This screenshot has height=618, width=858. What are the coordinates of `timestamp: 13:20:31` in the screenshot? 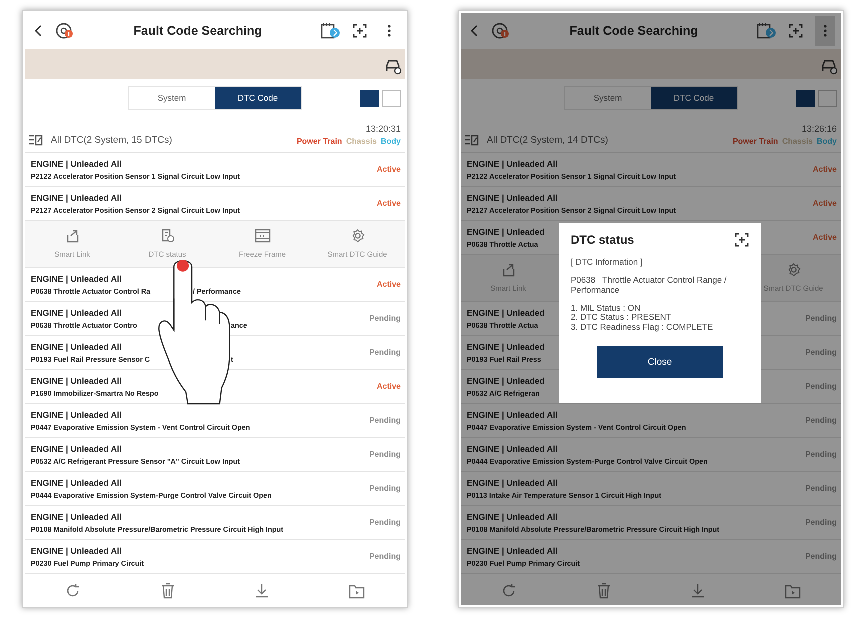 It's located at (383, 129).